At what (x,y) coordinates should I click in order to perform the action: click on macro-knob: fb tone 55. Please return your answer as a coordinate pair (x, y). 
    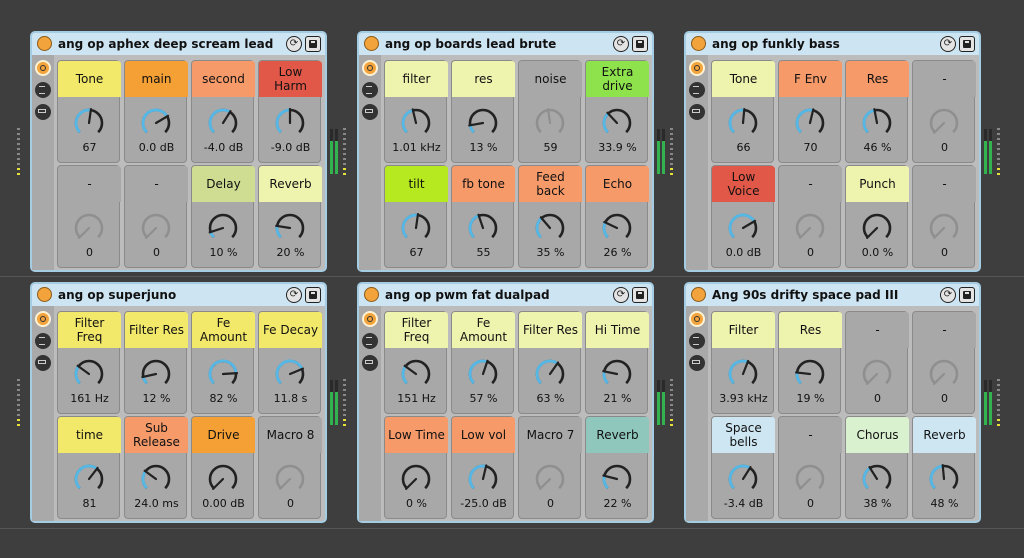
    Looking at the image, I should click on (483, 216).